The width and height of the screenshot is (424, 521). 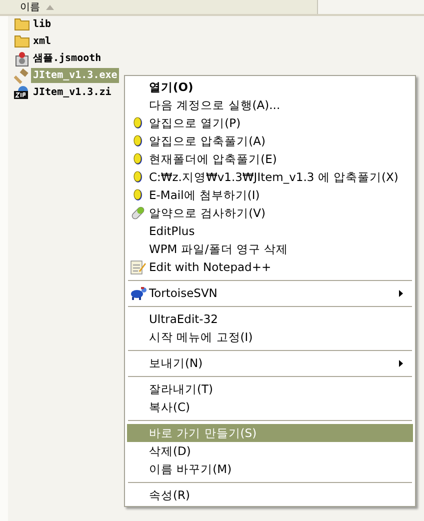 What do you see at coordinates (138, 267) in the screenshot?
I see `notepad-icon` at bounding box center [138, 267].